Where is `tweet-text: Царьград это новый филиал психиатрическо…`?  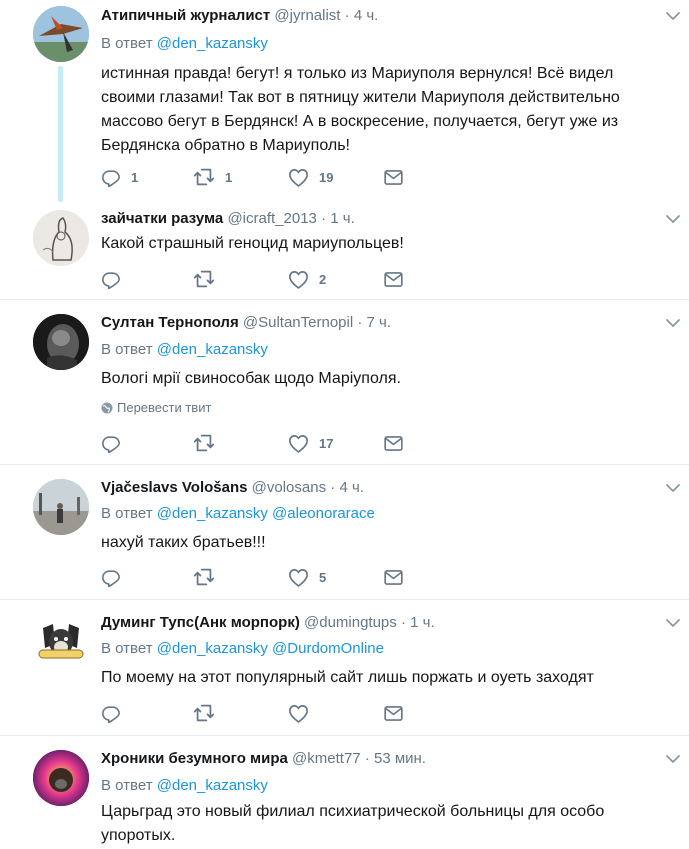 tweet-text: Царьград это новый филиал психиатрическо… is located at coordinates (353, 823).